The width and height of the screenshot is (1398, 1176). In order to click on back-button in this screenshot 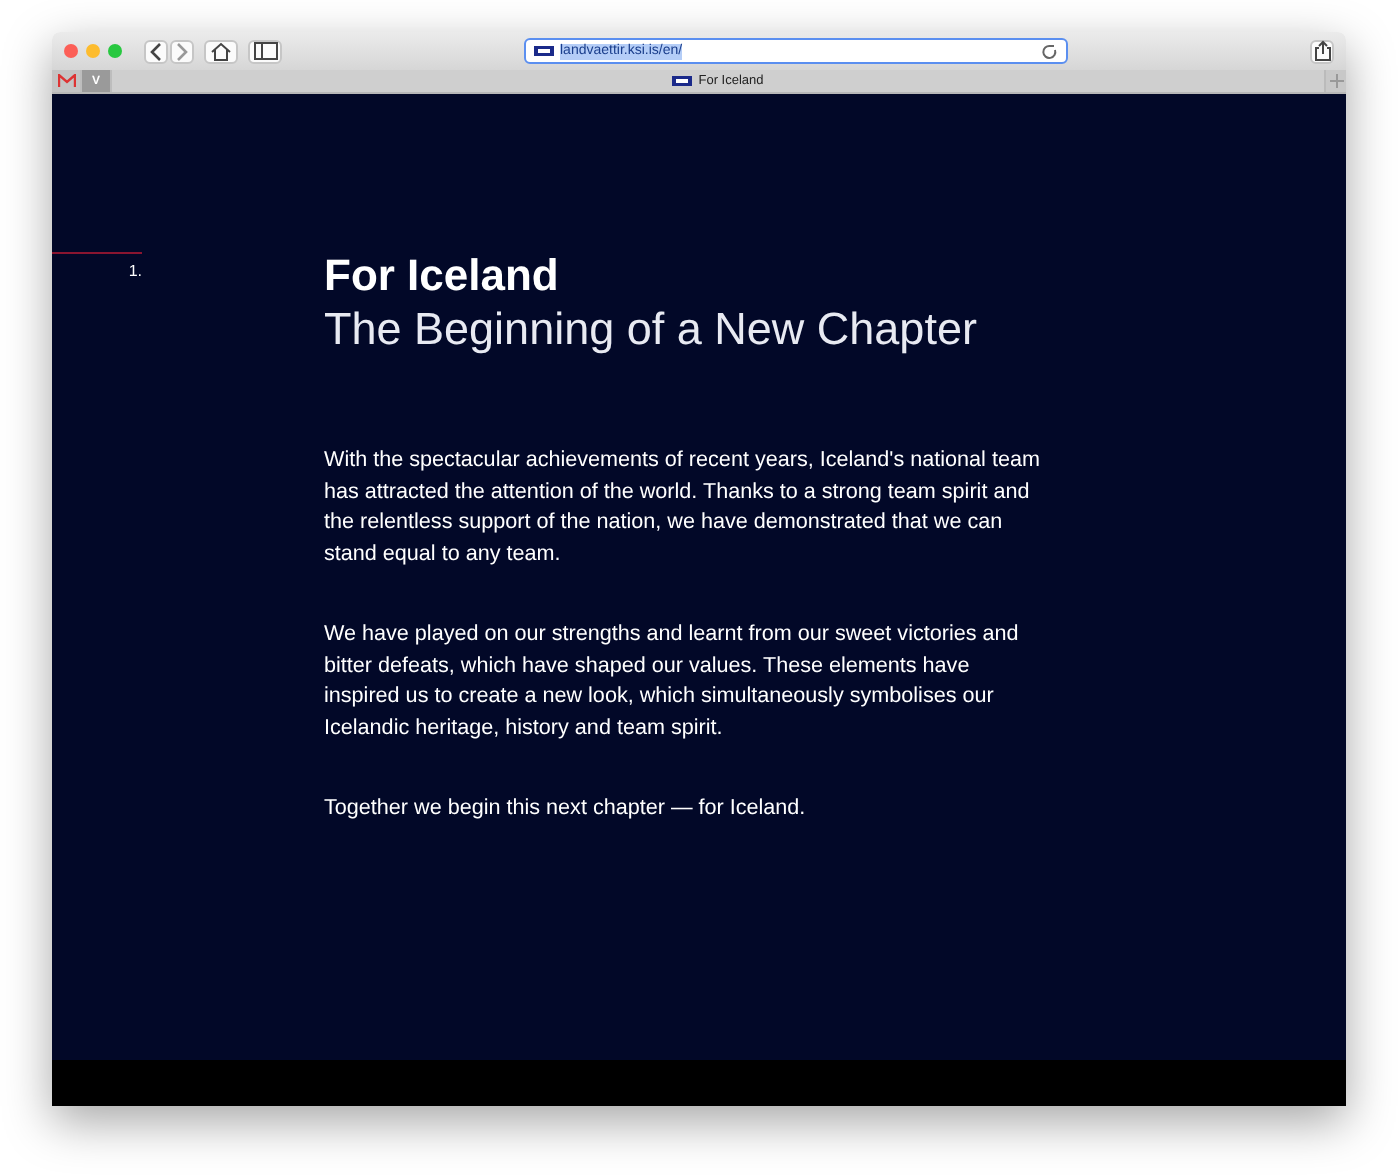, I will do `click(156, 51)`.